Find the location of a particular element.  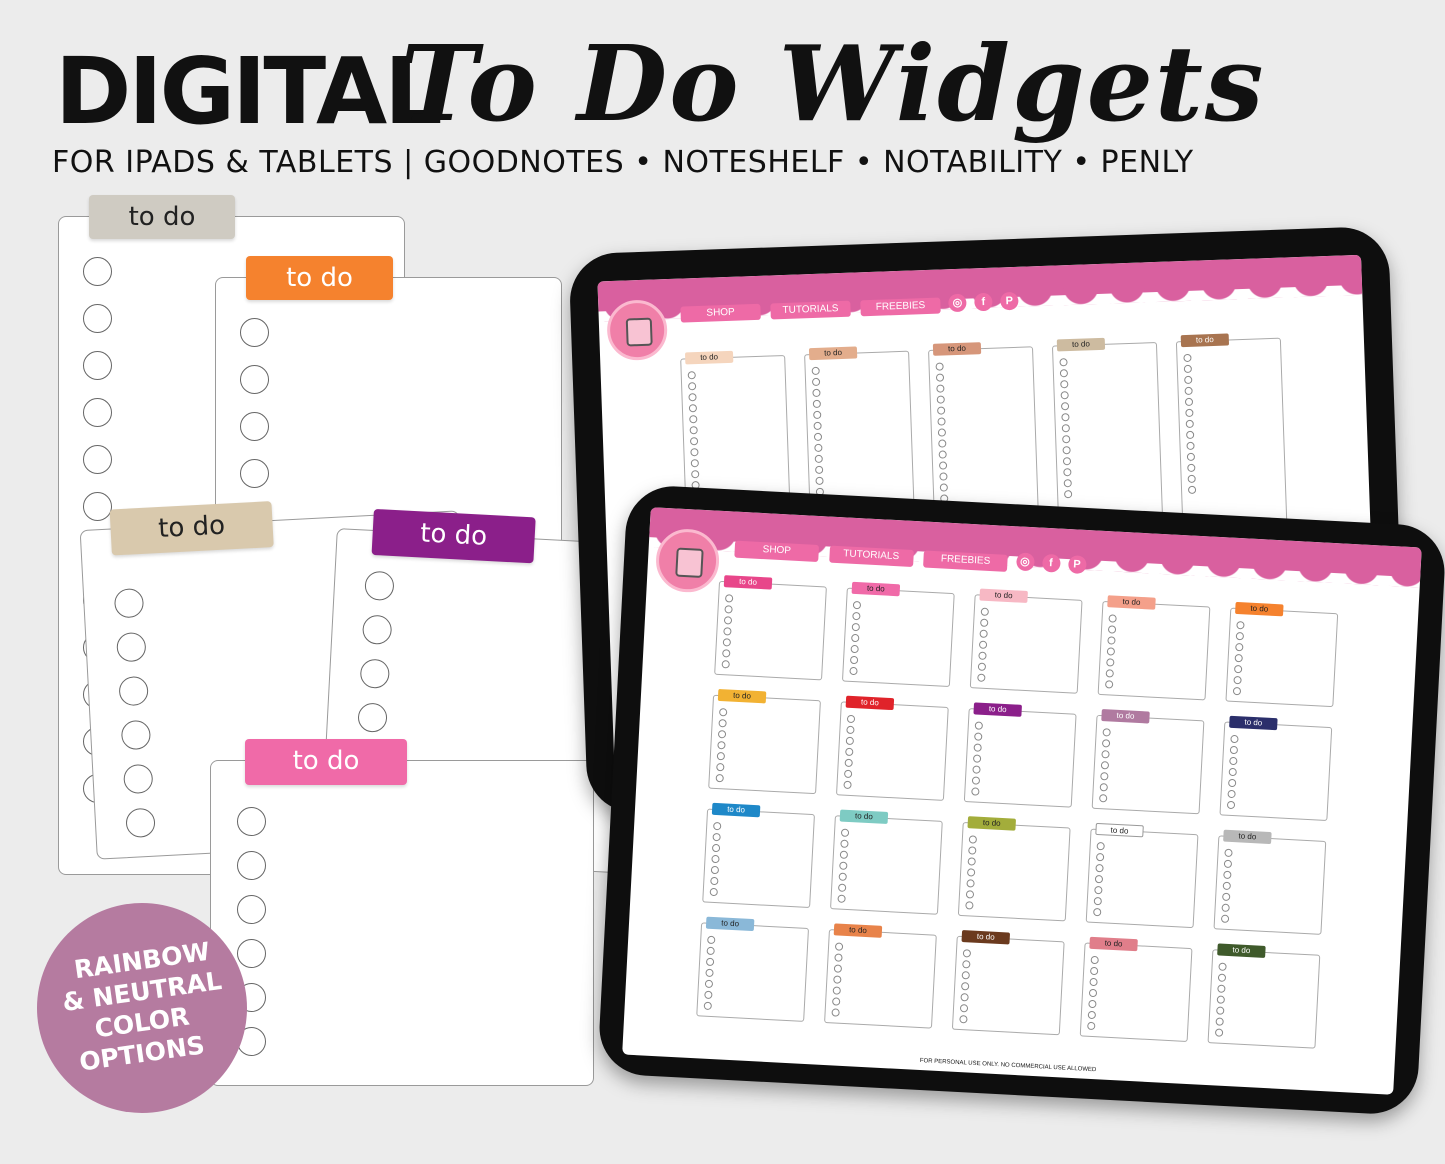

instagram-icon: ◎ is located at coordinates (957, 303).